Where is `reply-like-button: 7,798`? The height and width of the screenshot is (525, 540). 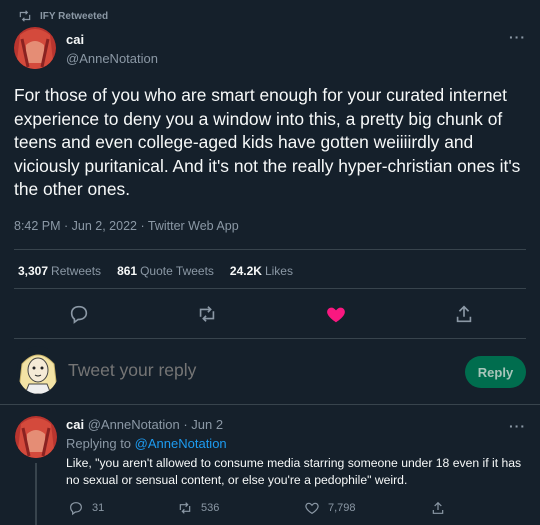 reply-like-button: 7,798 is located at coordinates (330, 508).